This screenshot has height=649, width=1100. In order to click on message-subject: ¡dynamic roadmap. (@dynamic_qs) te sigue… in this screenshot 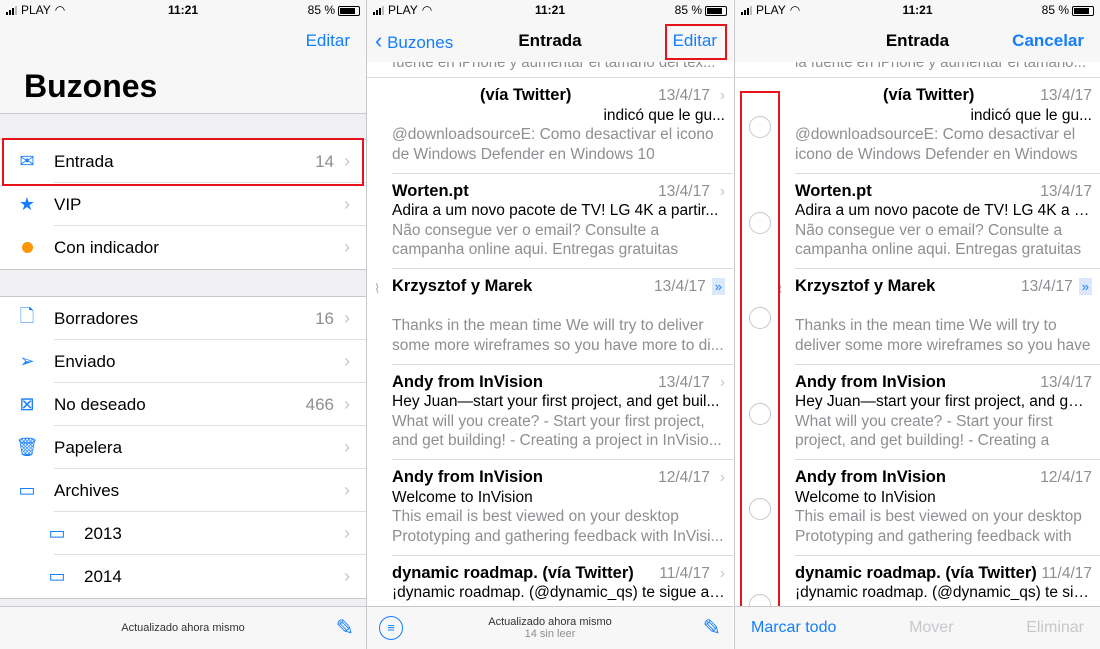, I will do `click(943, 592)`.